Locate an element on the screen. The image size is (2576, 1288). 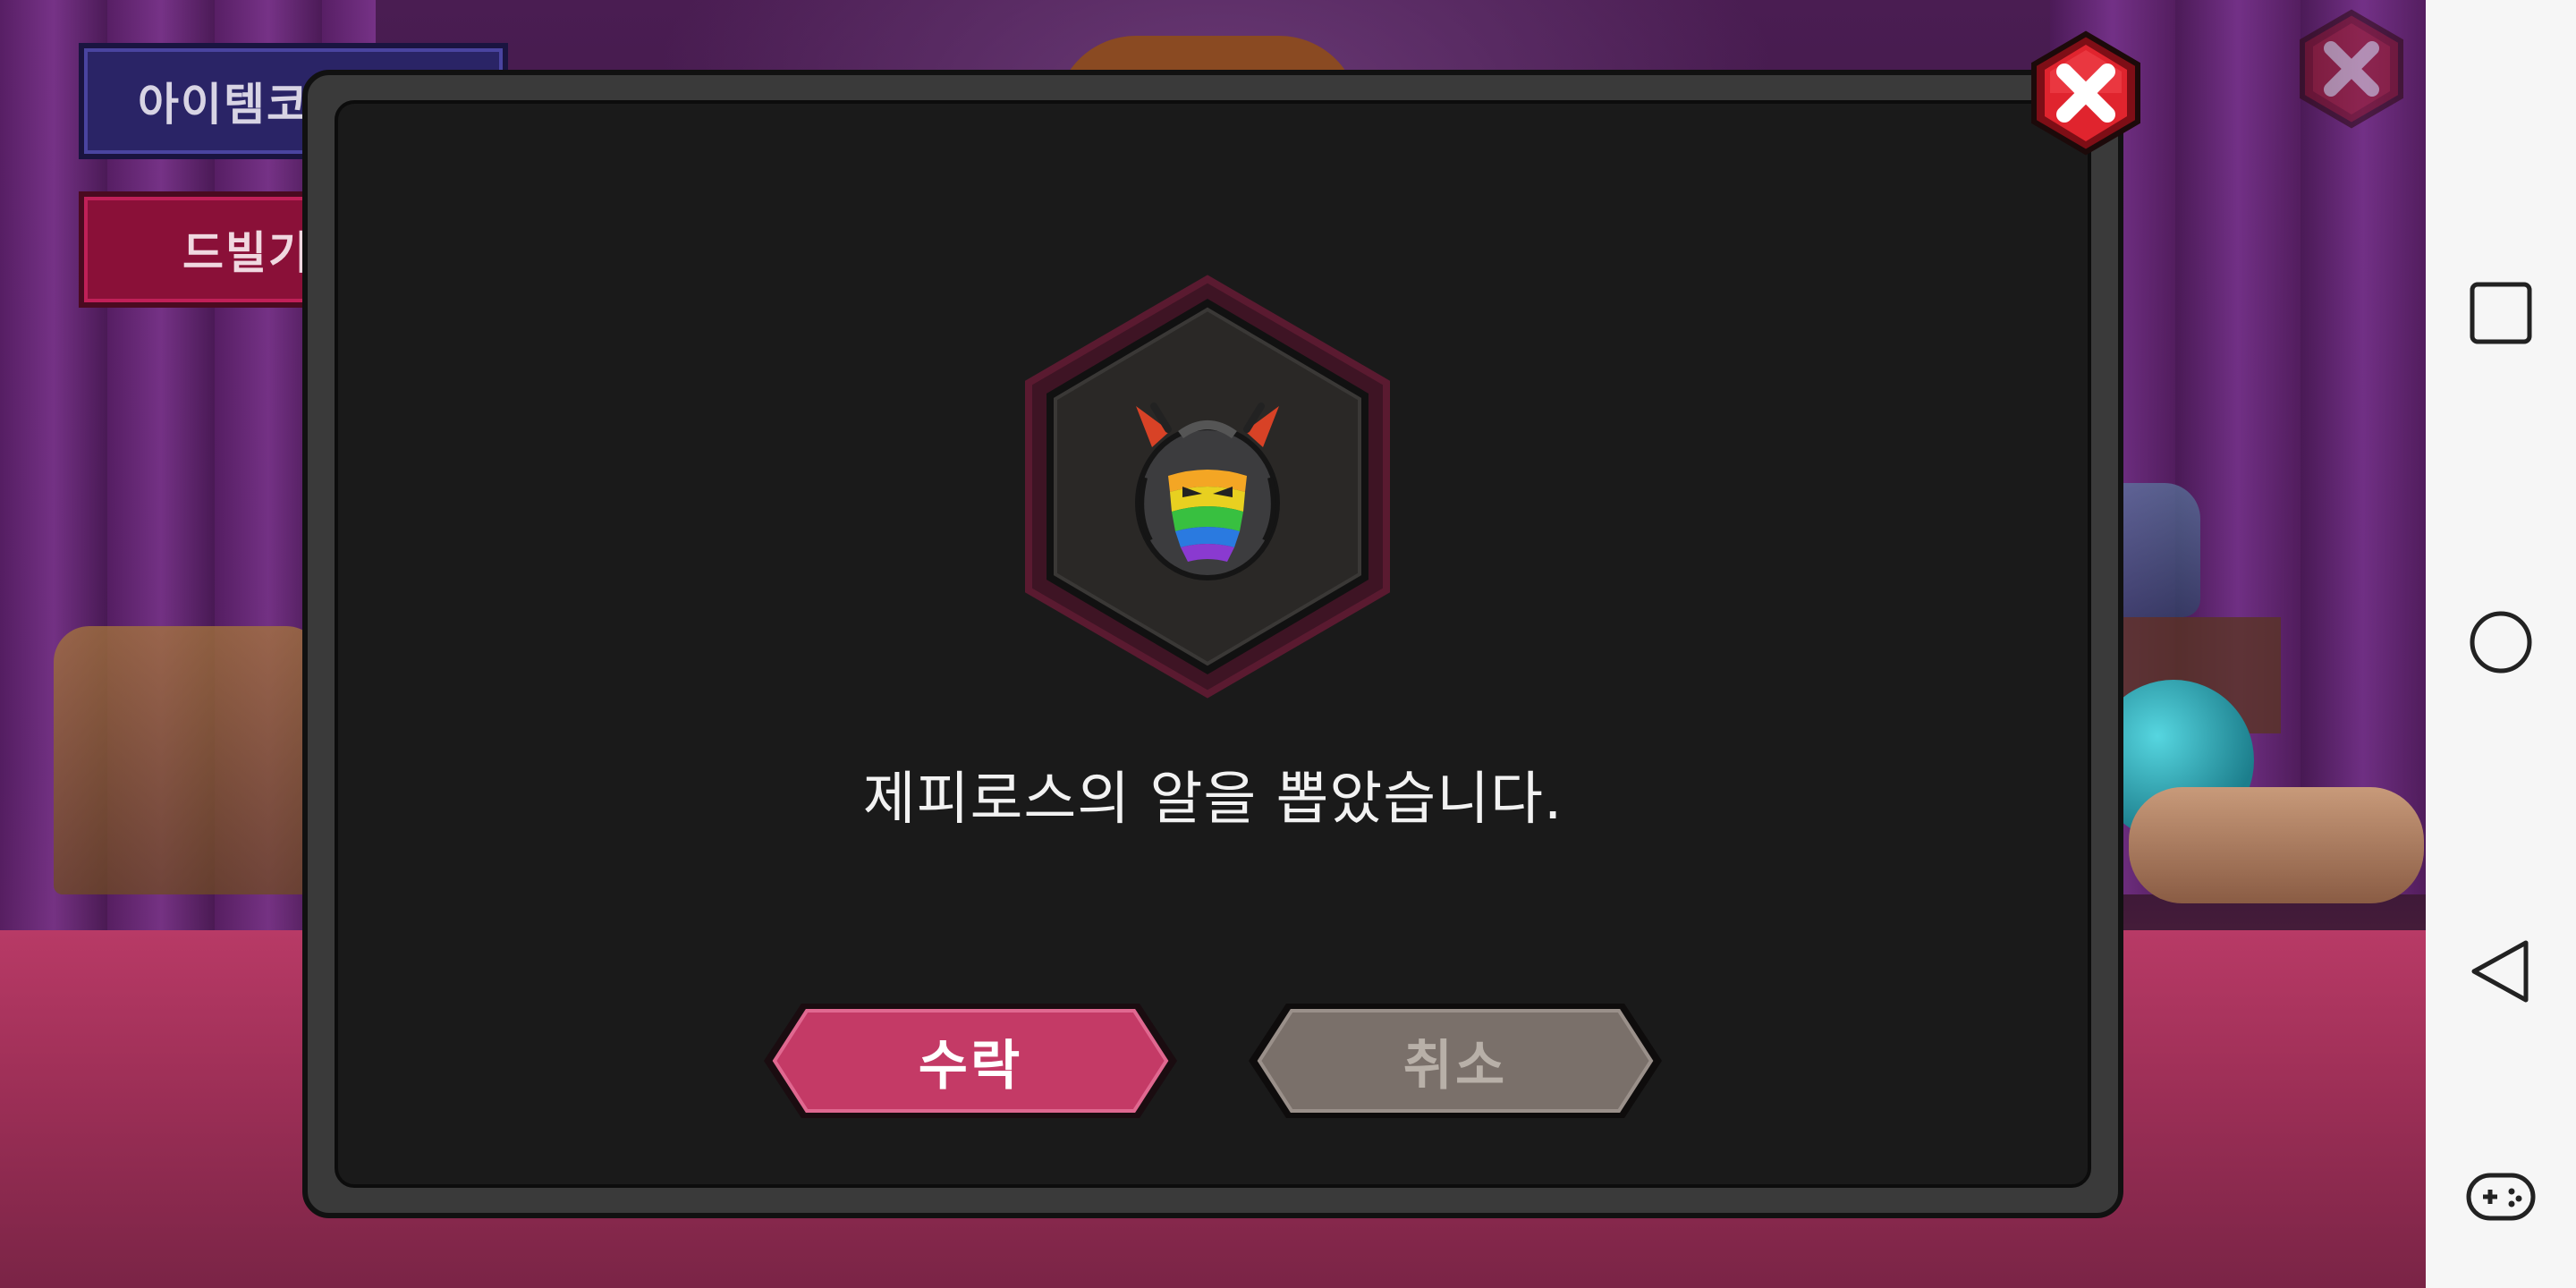
home-icon is located at coordinates (2501, 642).